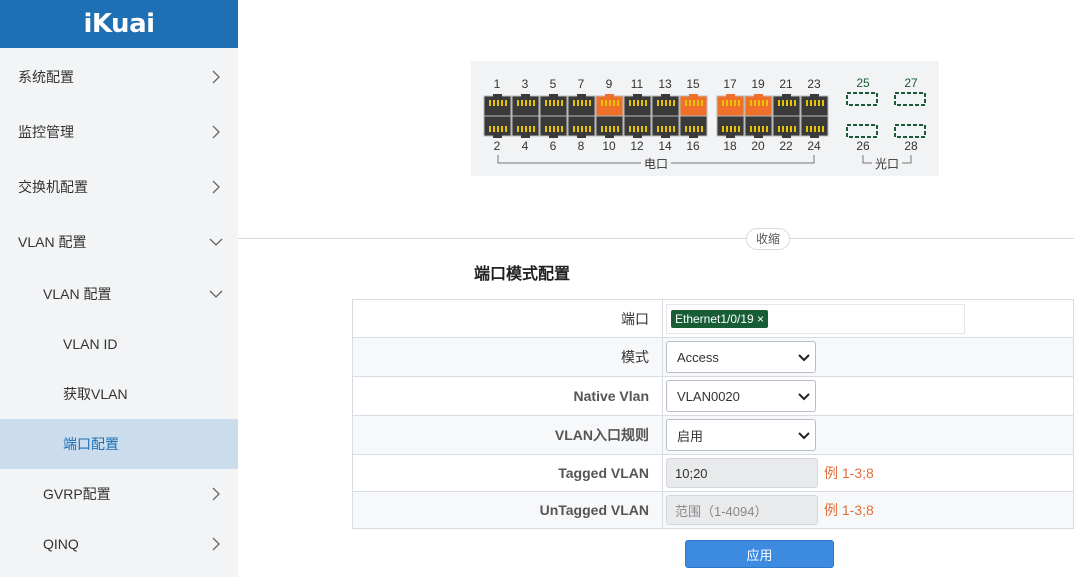  What do you see at coordinates (887, 164) in the screenshot?
I see `optical-port-label: 光口` at bounding box center [887, 164].